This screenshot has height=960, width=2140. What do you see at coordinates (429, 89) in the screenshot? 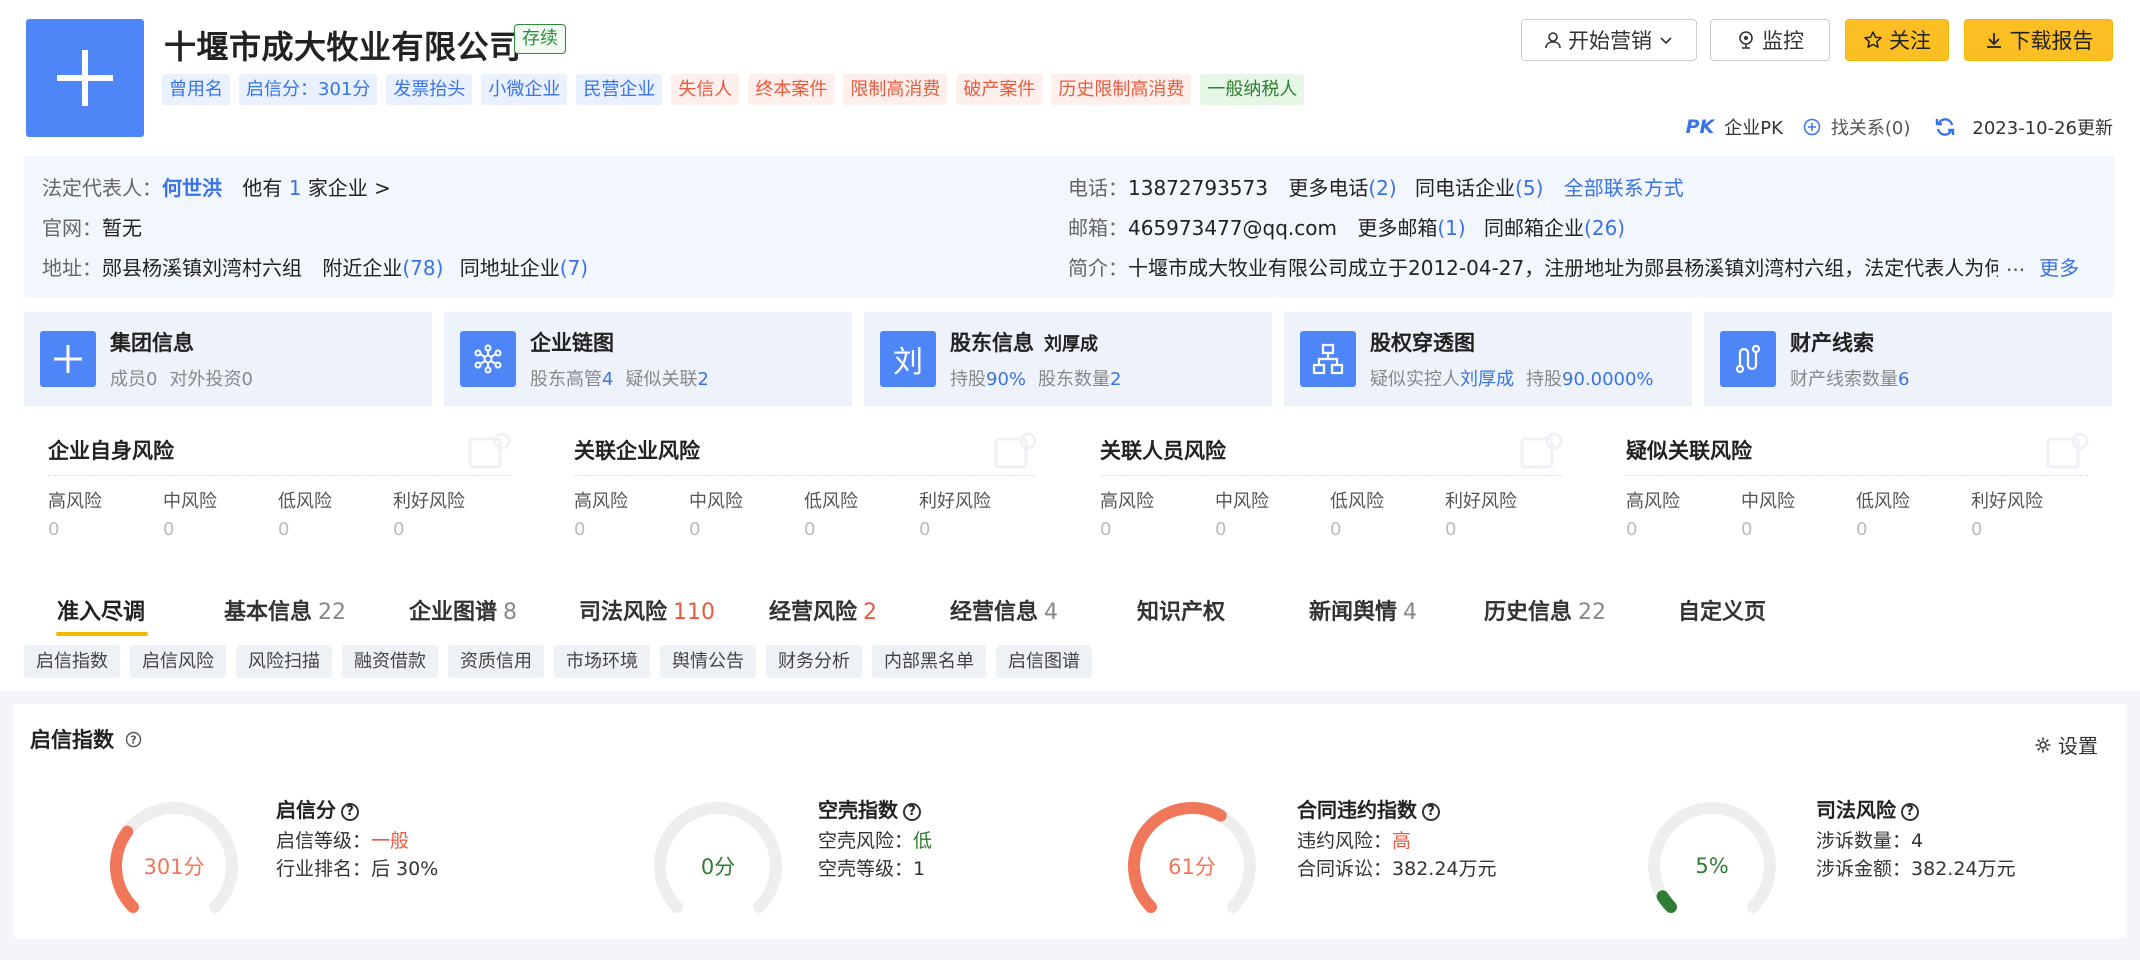
I see `tag-item: 发票抬头` at bounding box center [429, 89].